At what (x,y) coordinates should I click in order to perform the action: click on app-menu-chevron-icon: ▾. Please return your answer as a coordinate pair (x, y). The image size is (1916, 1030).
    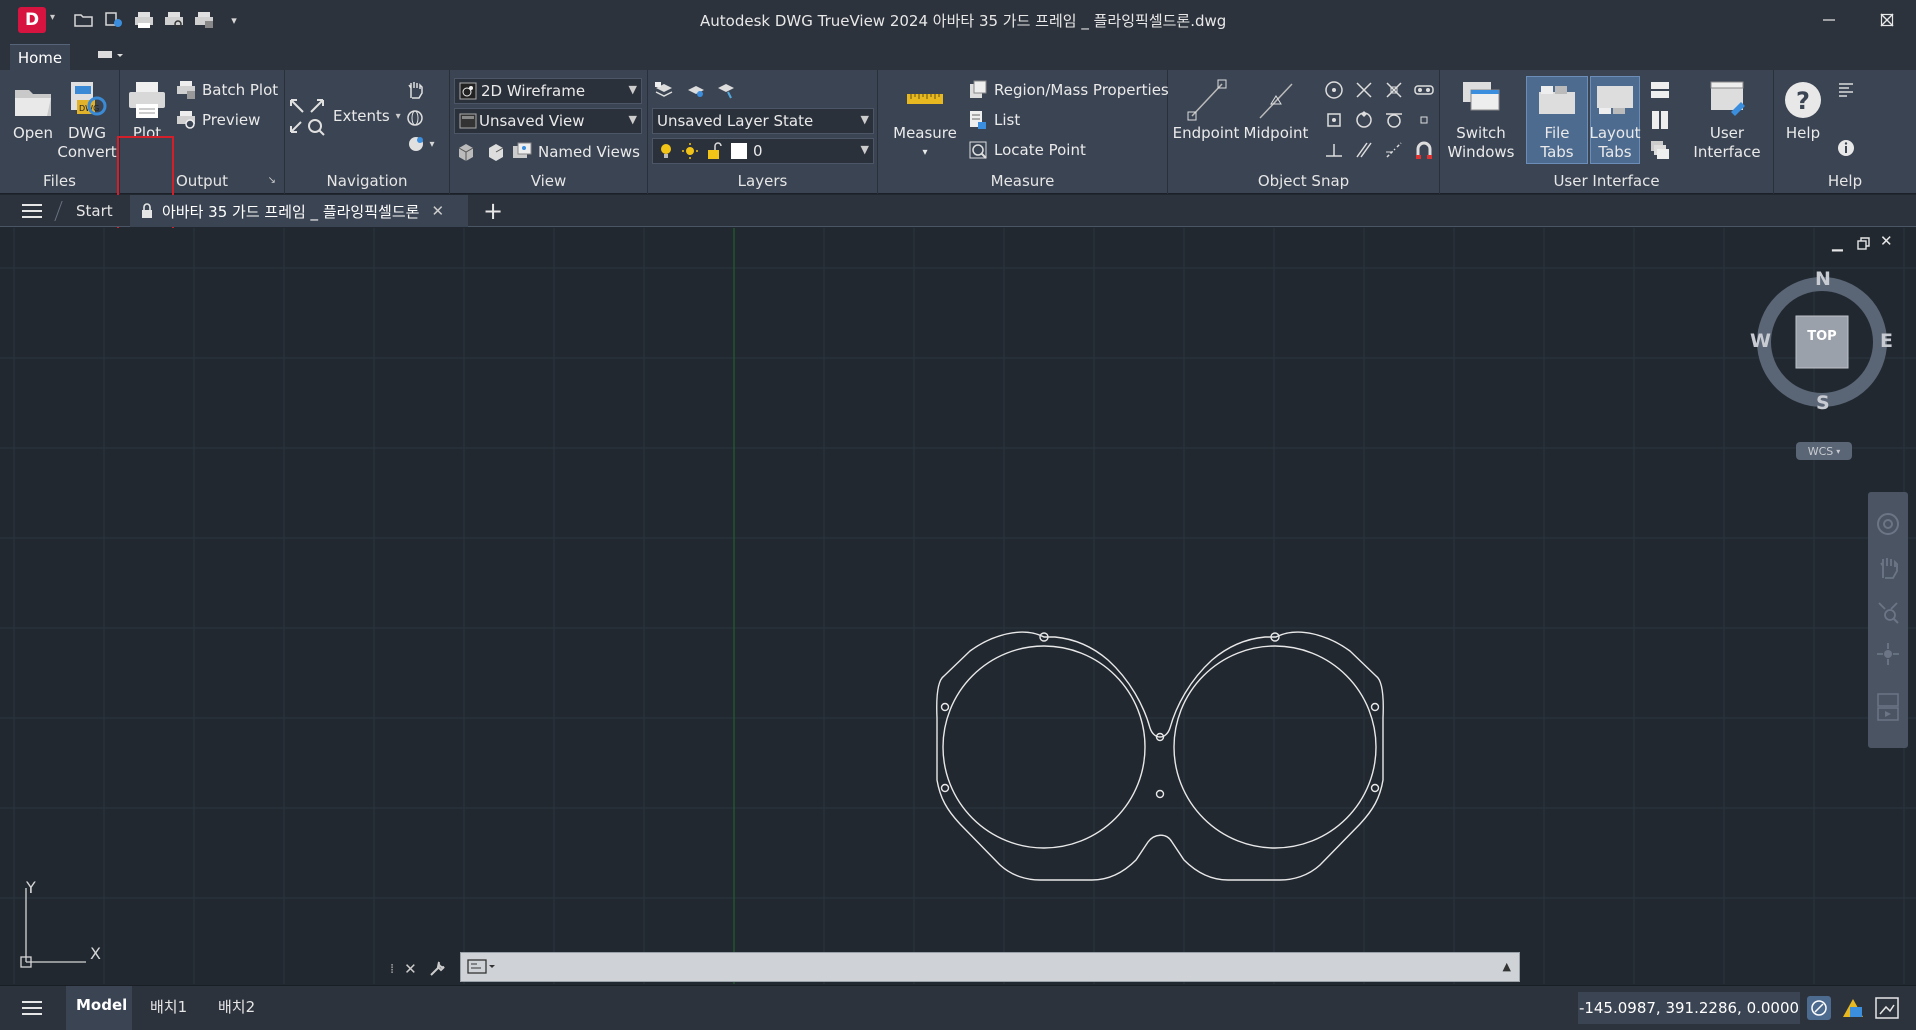
    Looking at the image, I should click on (52, 17).